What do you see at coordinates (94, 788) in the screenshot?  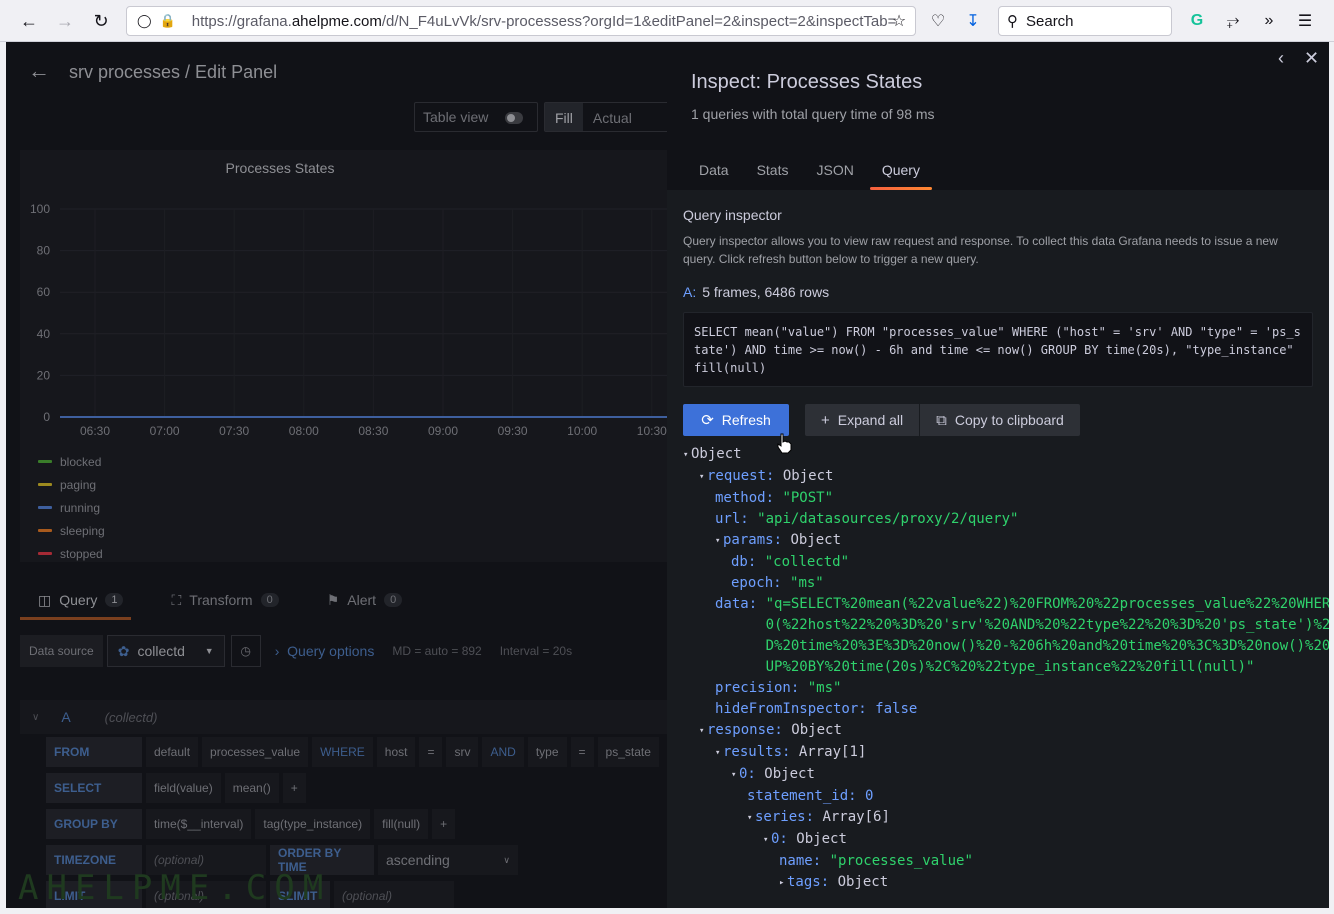 I see `query-section-label: SELECT` at bounding box center [94, 788].